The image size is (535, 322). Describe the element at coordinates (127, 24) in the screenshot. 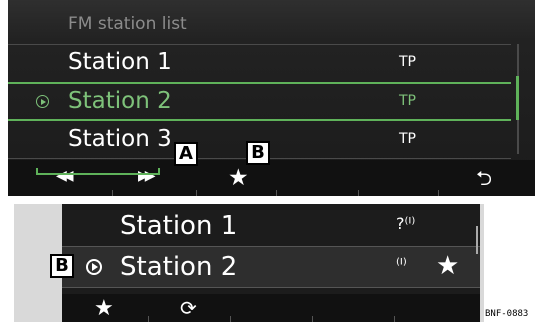

I see `page-title: FM station list` at that location.